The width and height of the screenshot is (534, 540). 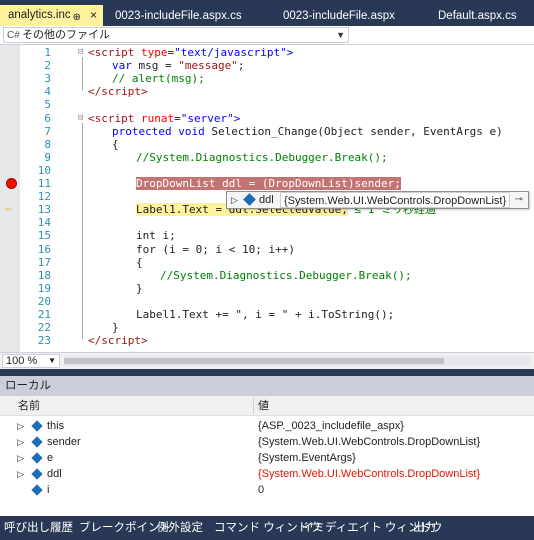 What do you see at coordinates (180, 528) in the screenshot?
I see `tab-exception-settings: 例外設定` at bounding box center [180, 528].